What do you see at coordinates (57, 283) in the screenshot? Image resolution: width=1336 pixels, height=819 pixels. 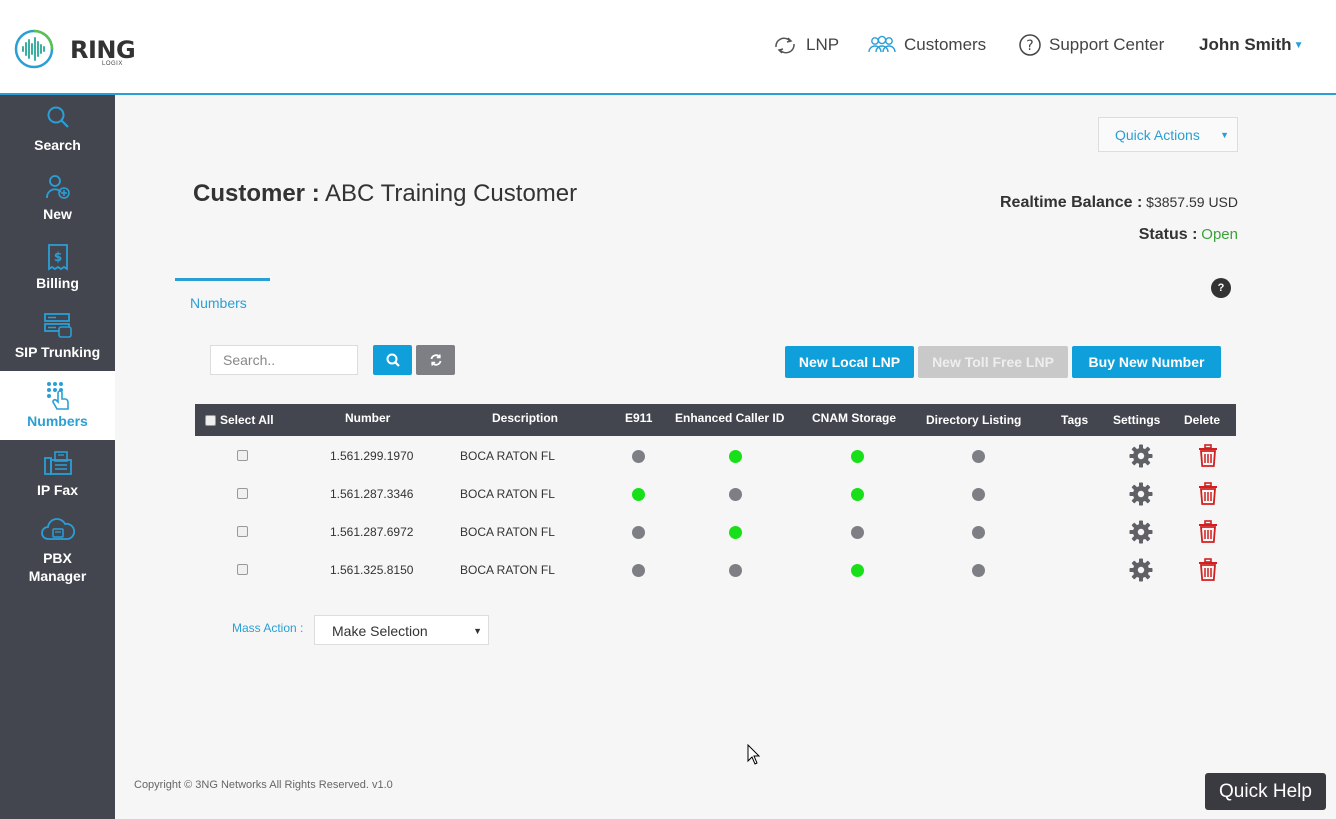 I see `sidebar-item-label: Billing` at bounding box center [57, 283].